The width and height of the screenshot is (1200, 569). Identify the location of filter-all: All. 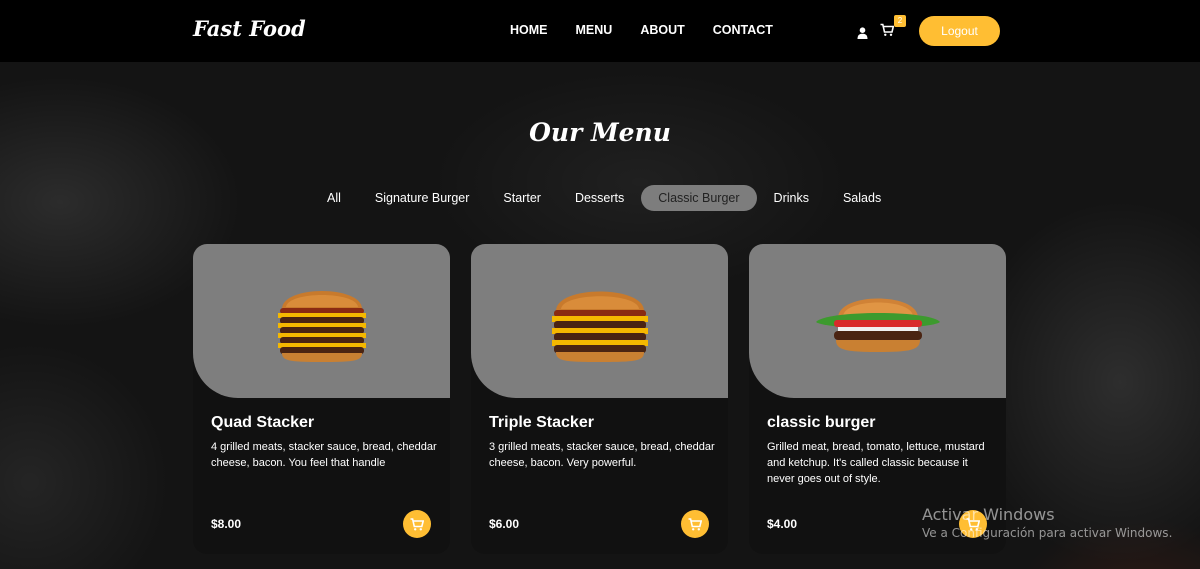
(334, 198).